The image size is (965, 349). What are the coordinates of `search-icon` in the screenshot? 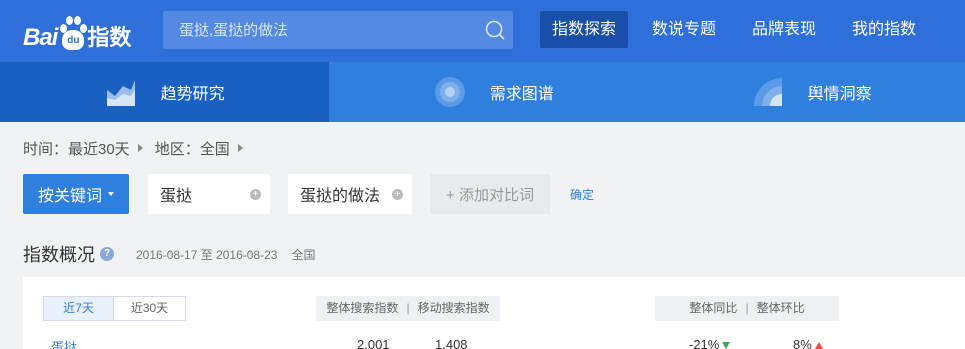 It's located at (495, 30).